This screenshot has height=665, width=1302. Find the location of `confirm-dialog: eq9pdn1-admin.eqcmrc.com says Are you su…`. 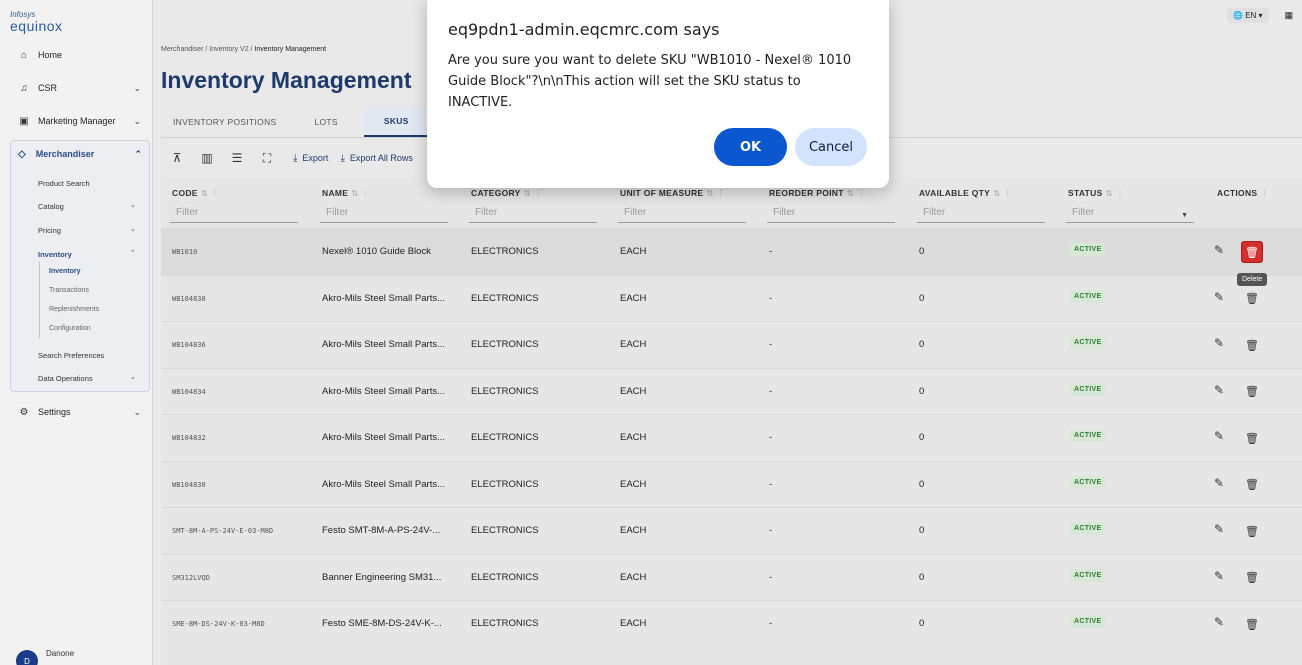

confirm-dialog: eq9pdn1-admin.eqcmrc.com says Are you su… is located at coordinates (658, 94).